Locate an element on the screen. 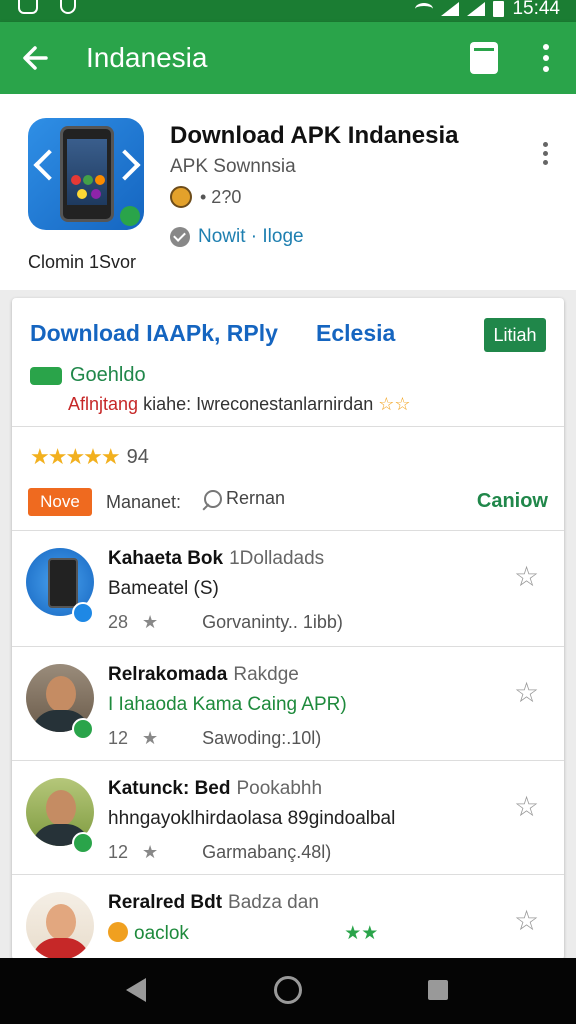  item-subtitle: Badza dan is located at coordinates (273, 902).